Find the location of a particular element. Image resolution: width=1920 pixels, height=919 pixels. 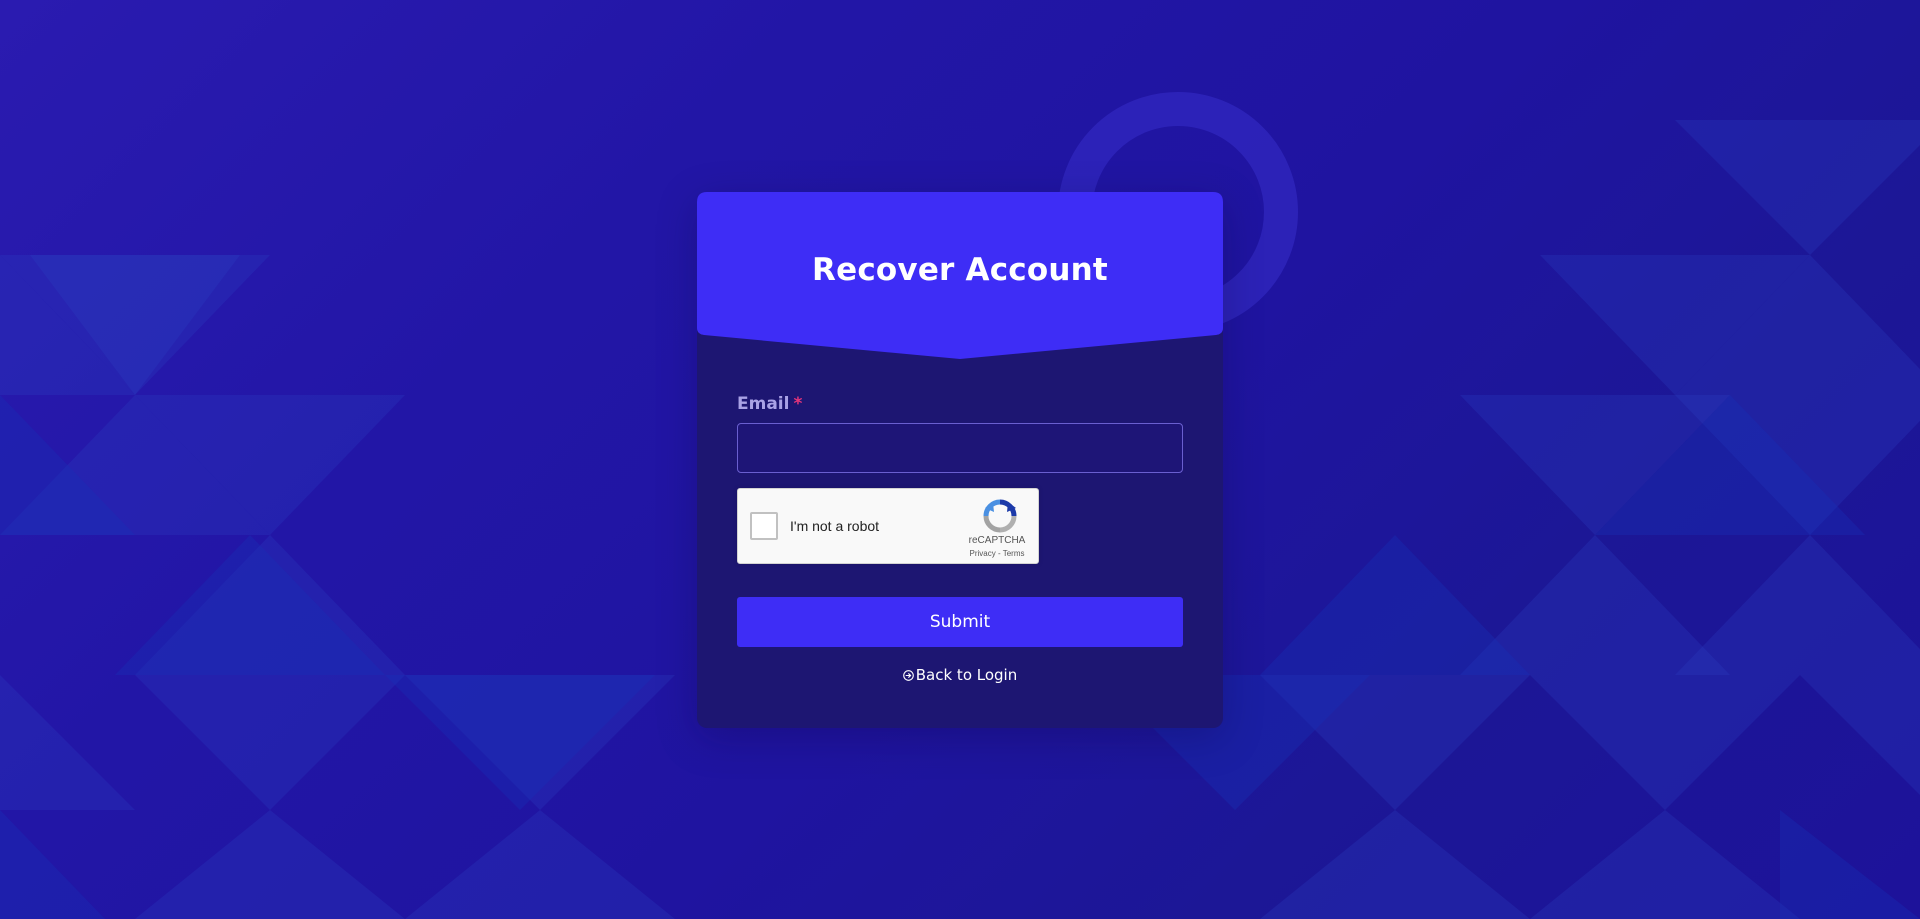

recaptcha-links: Privacy - Terms is located at coordinates (997, 553).